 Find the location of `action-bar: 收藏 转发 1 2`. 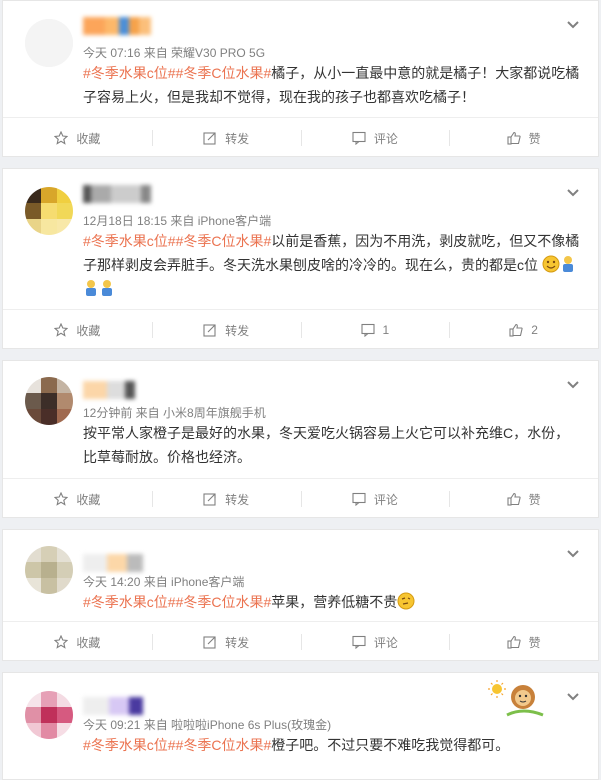

action-bar: 收藏 转发 1 2 is located at coordinates (300, 329).